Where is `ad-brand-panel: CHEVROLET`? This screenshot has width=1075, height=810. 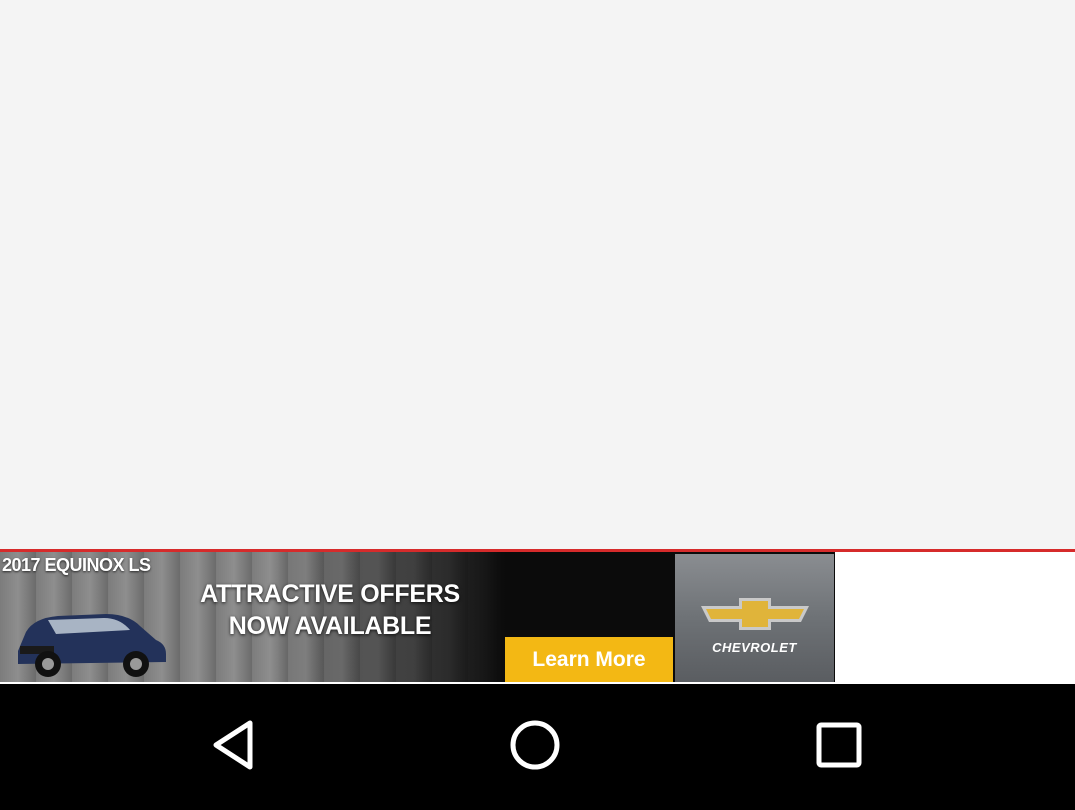 ad-brand-panel: CHEVROLET is located at coordinates (754, 618).